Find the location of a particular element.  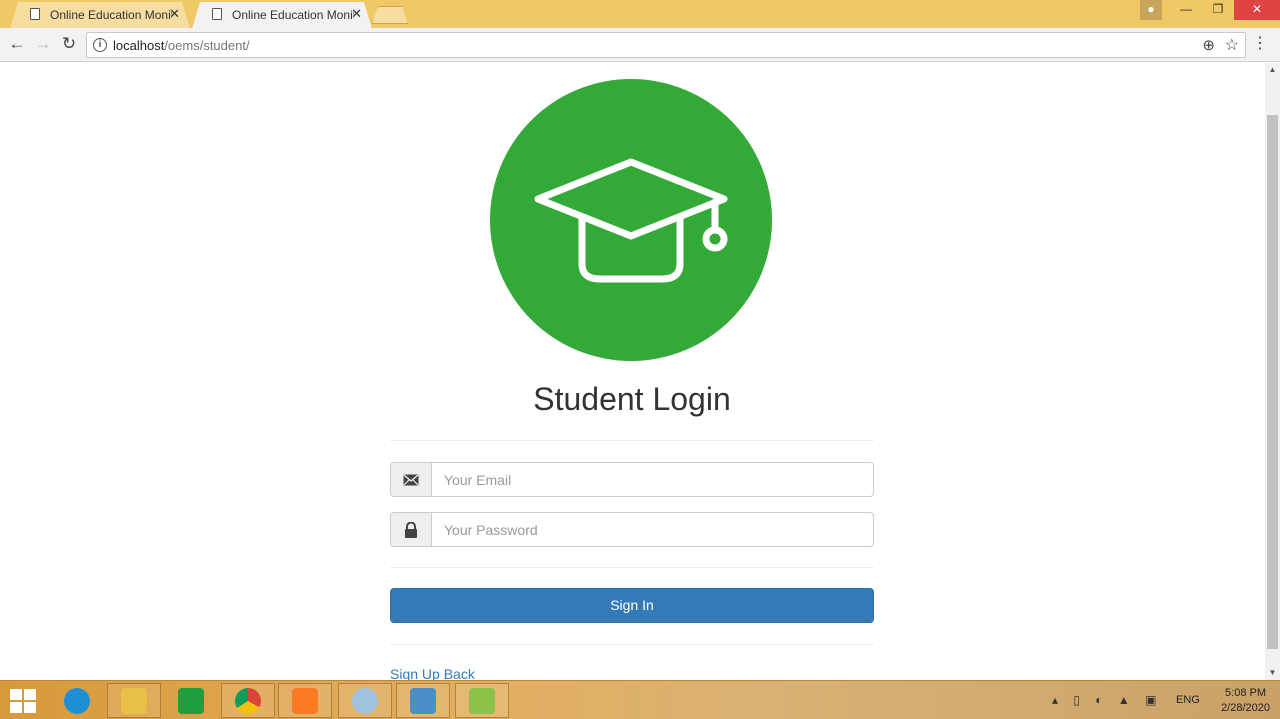

browser-toolbar: ← → ↻ i localhost/oems/student/ ⊕ ☆ ⋮ is located at coordinates (640, 45).